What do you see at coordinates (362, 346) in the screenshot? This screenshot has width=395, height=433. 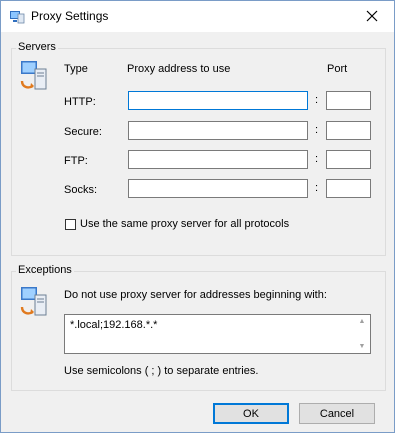 I see `scroll-down-arrow-icon: ▼` at bounding box center [362, 346].